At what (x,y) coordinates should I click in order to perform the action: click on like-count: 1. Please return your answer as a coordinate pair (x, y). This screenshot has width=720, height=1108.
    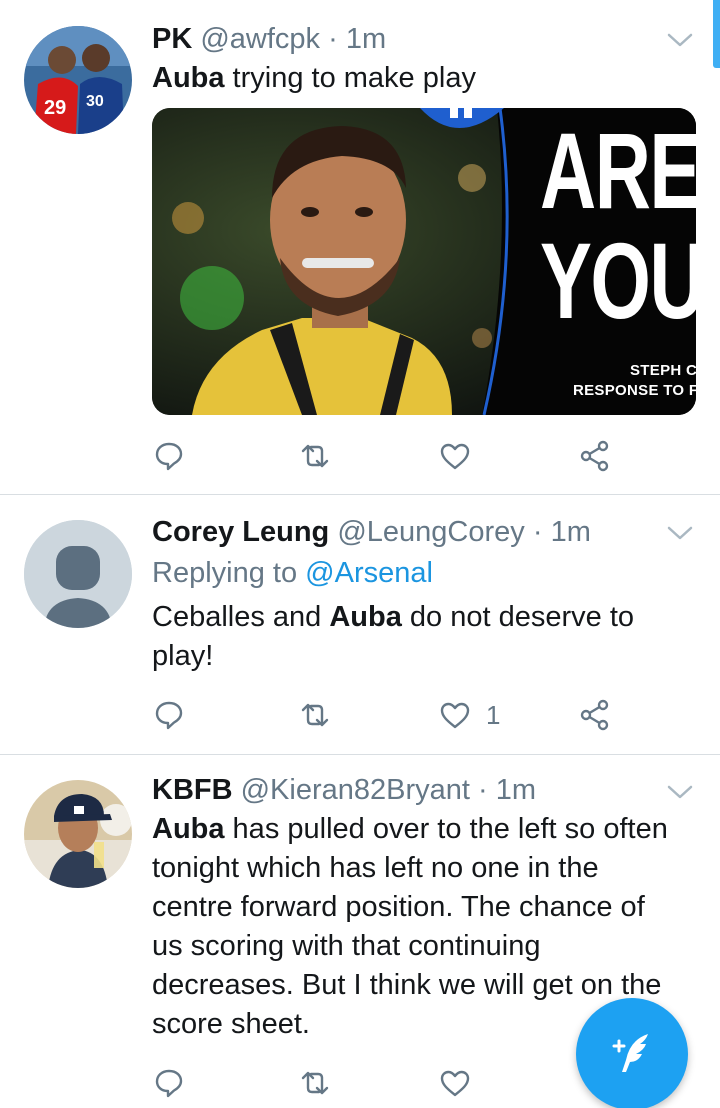
    Looking at the image, I should click on (493, 714).